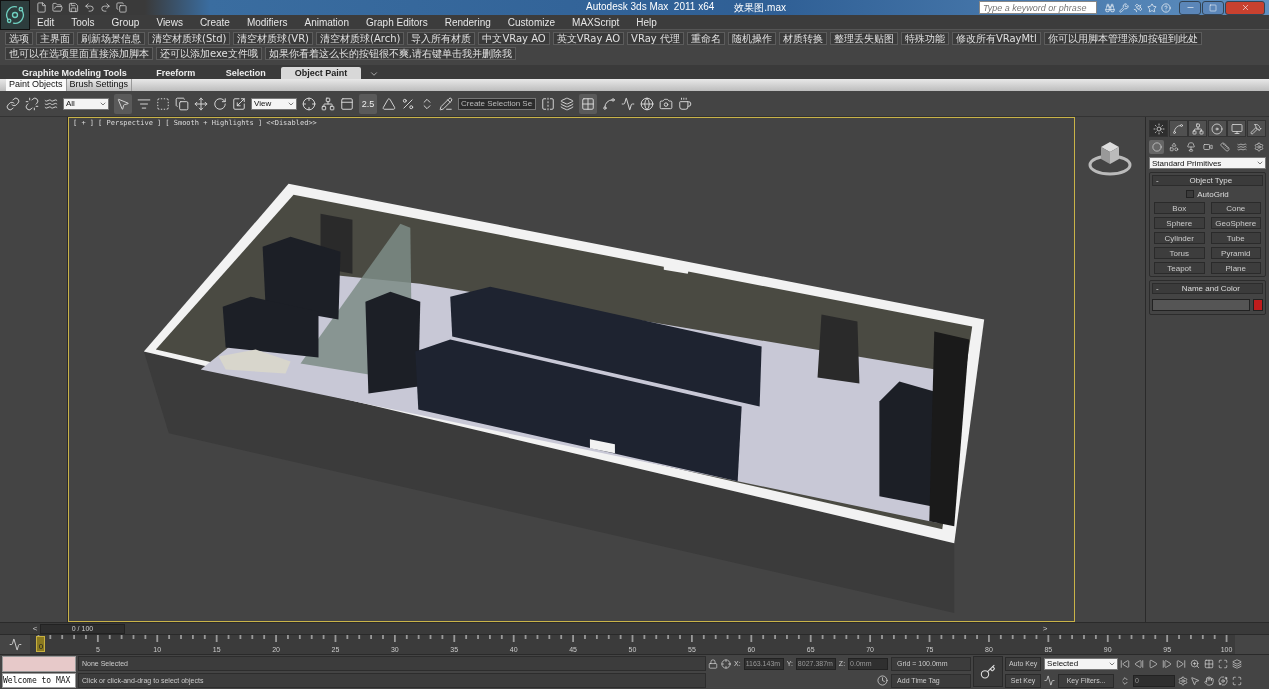 This screenshot has width=1269, height=689. What do you see at coordinates (1210, 180) in the screenshot?
I see `rollout-title: Object Type` at bounding box center [1210, 180].